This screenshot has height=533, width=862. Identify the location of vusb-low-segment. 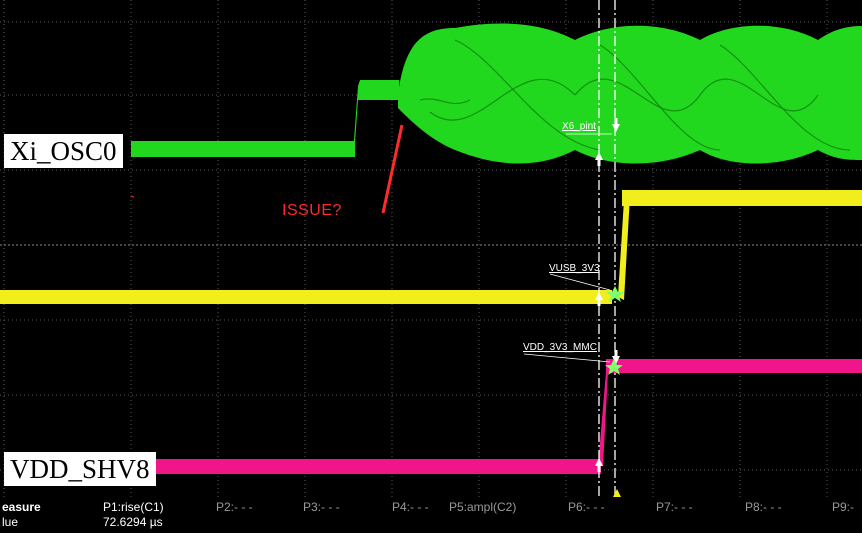
(306, 297).